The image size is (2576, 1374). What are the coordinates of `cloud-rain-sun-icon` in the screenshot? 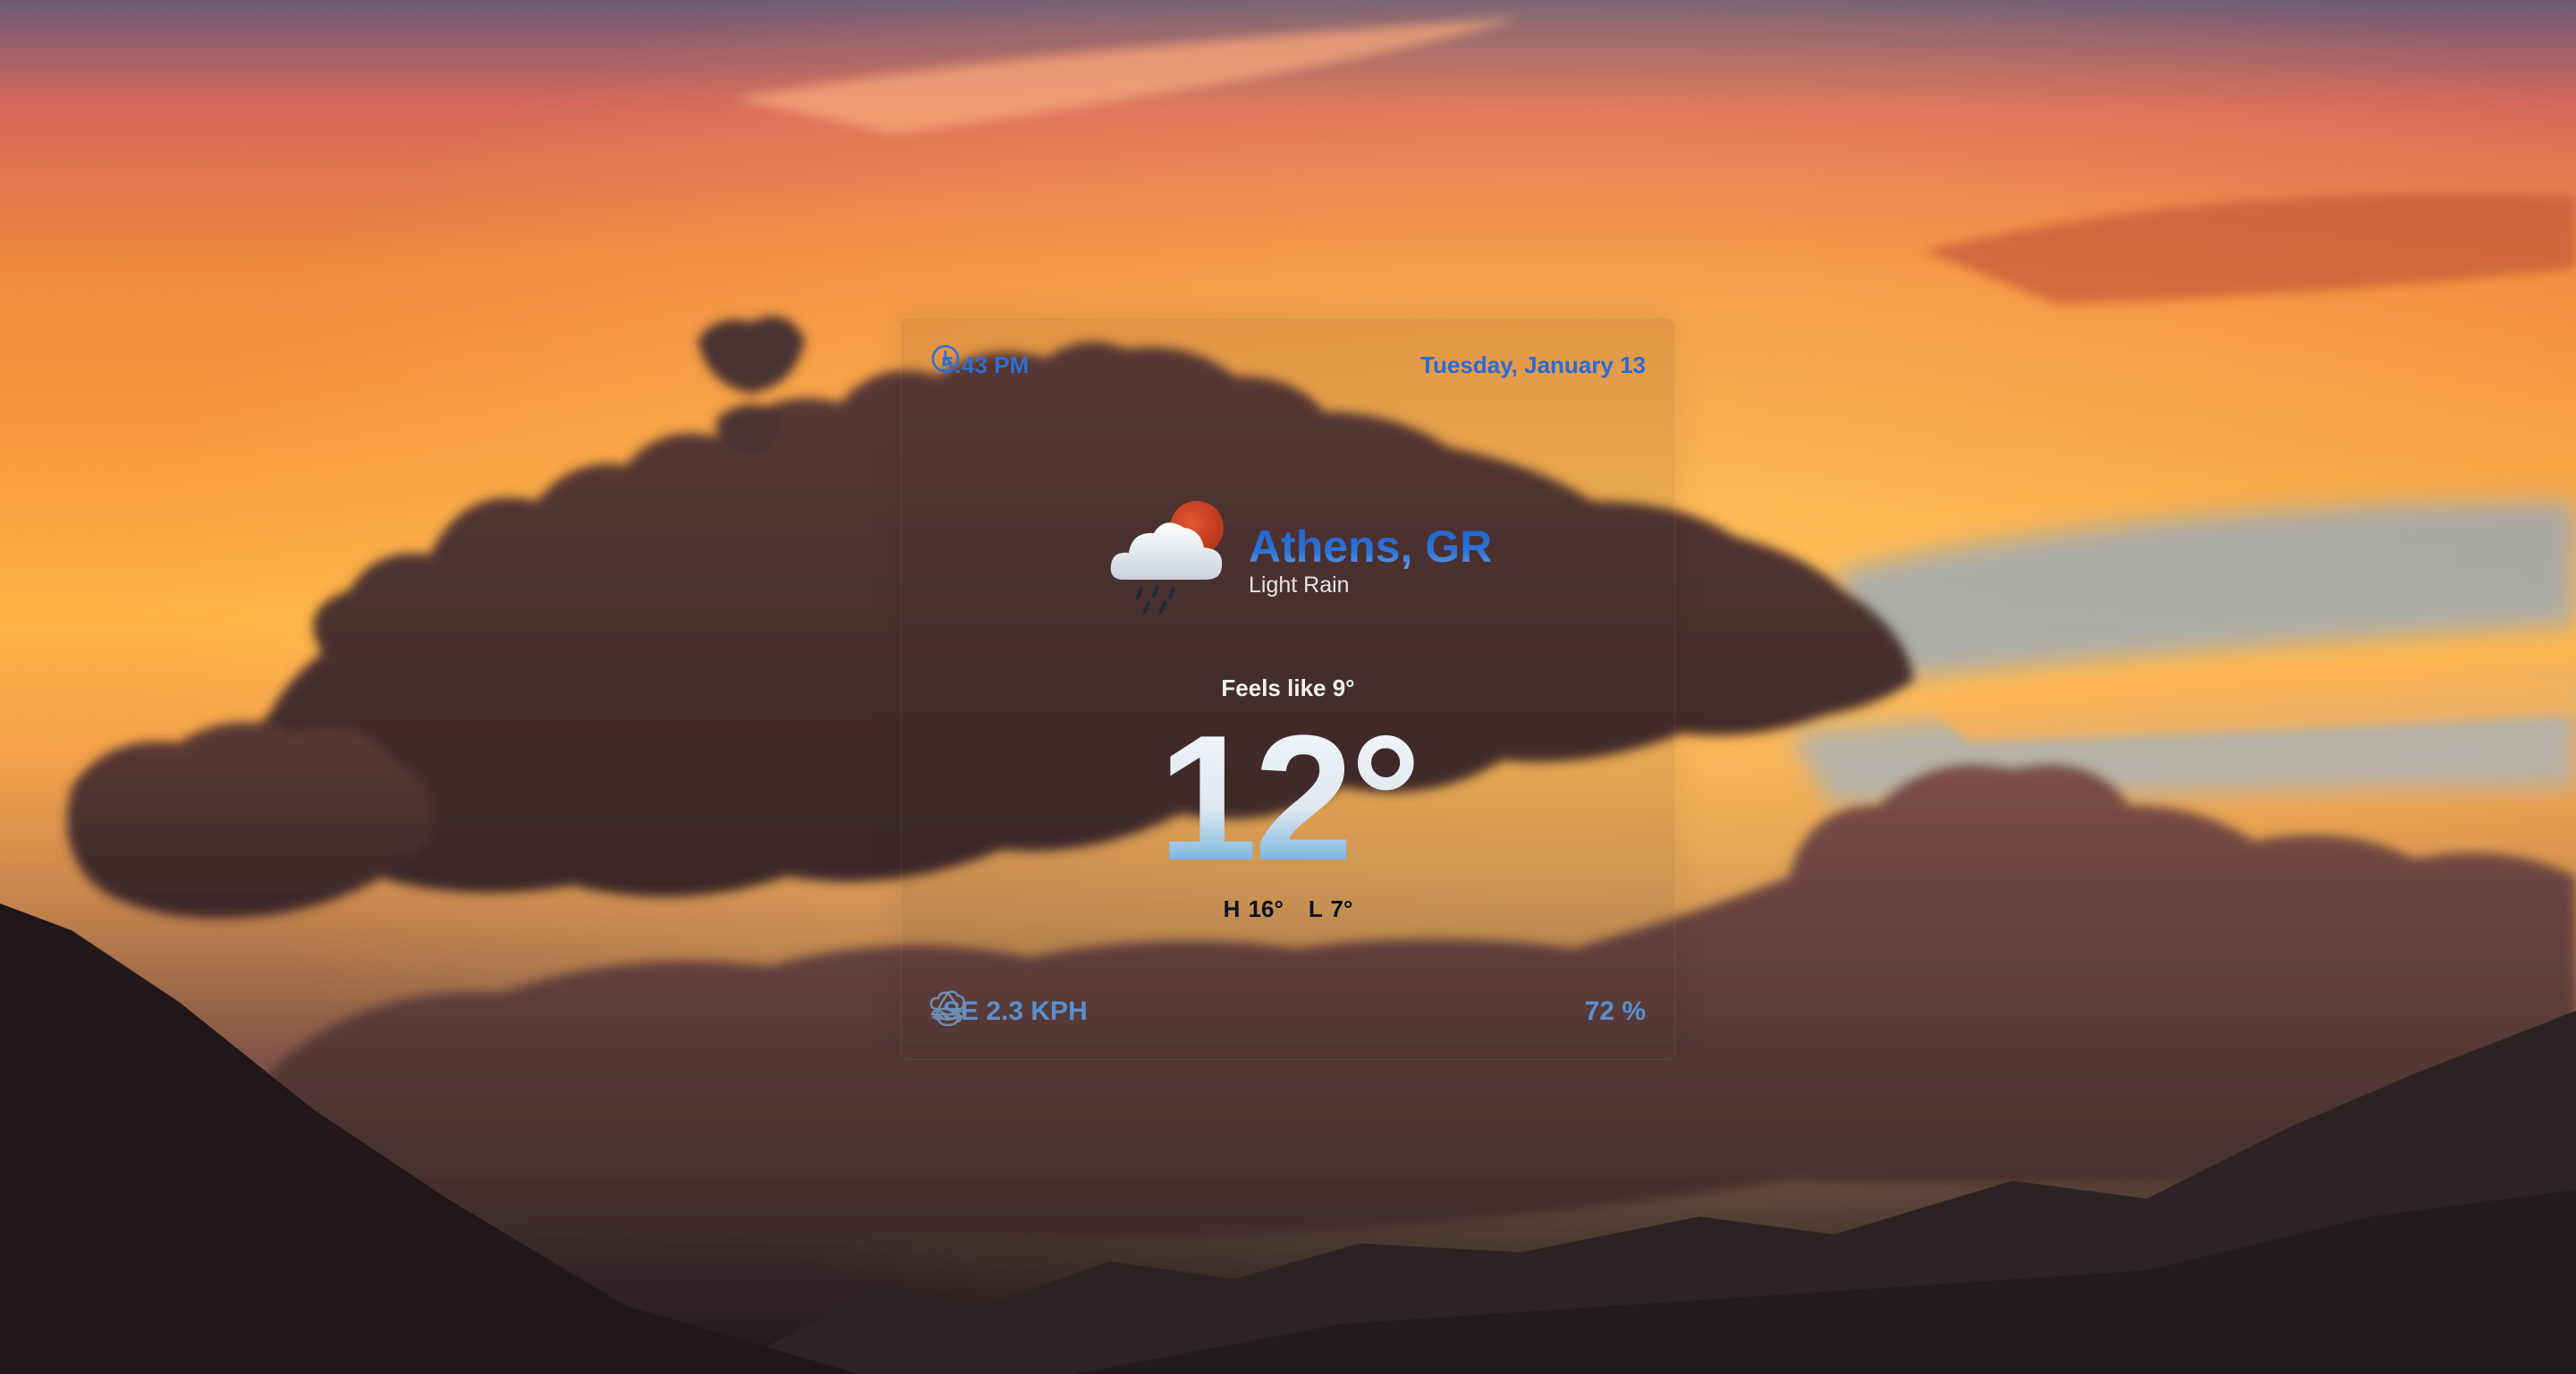 It's located at (1171, 560).